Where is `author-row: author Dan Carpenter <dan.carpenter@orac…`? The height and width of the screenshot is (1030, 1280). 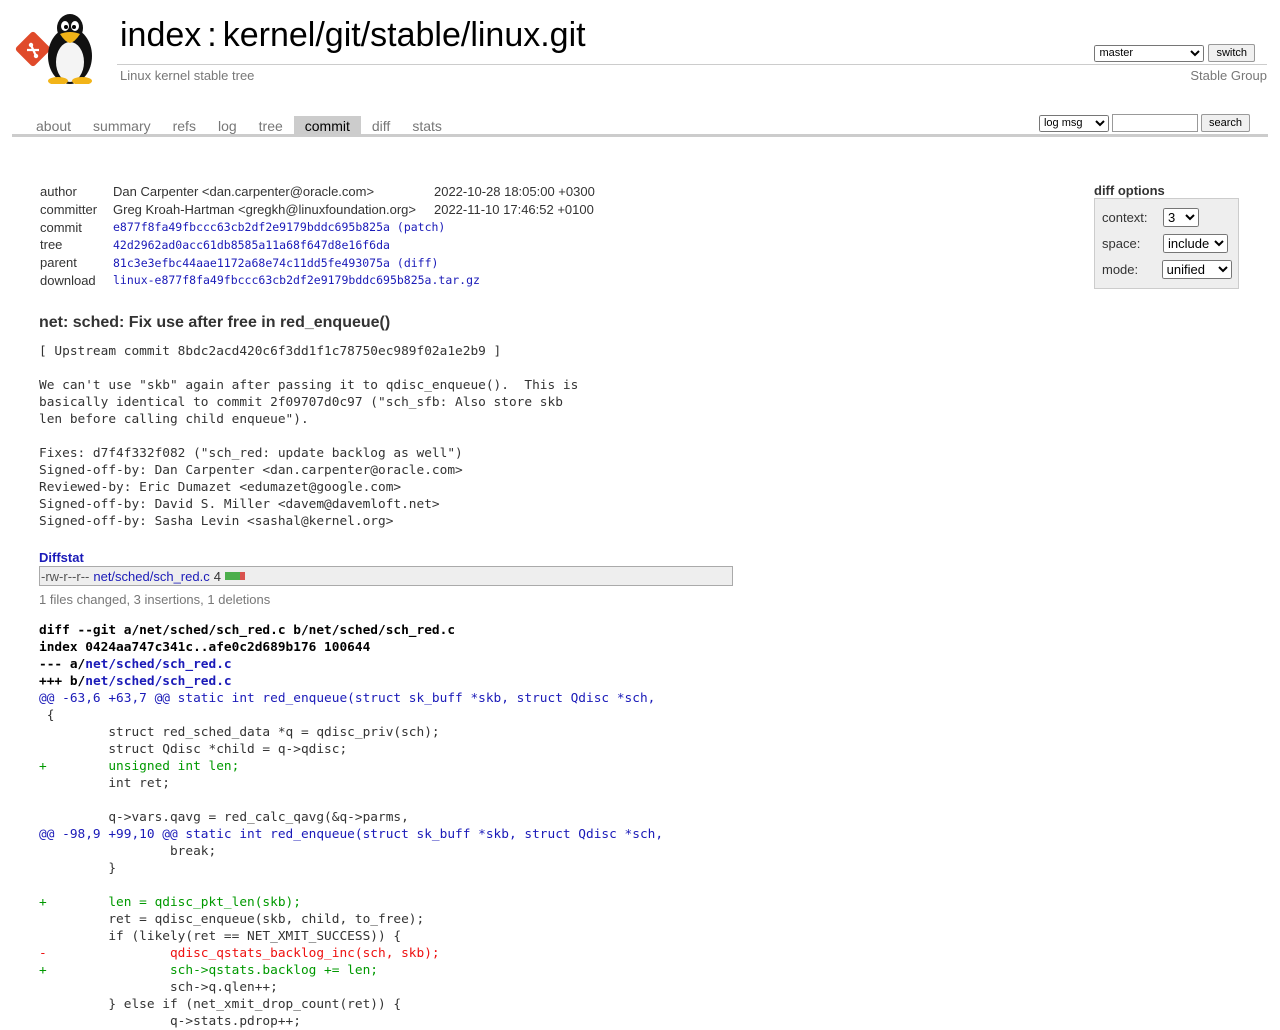
author-row: author Dan Carpenter <dan.carpenter@orac… is located at coordinates (317, 192).